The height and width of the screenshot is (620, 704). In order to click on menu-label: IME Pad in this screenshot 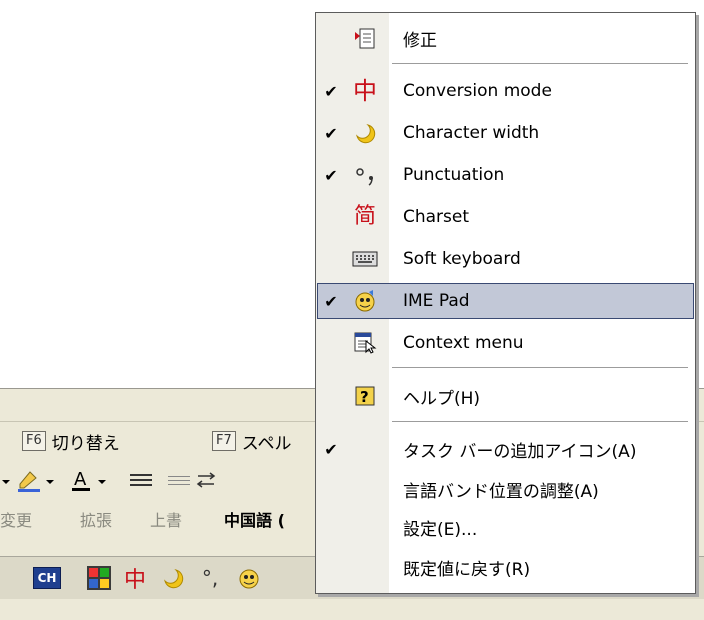, I will do `click(436, 301)`.